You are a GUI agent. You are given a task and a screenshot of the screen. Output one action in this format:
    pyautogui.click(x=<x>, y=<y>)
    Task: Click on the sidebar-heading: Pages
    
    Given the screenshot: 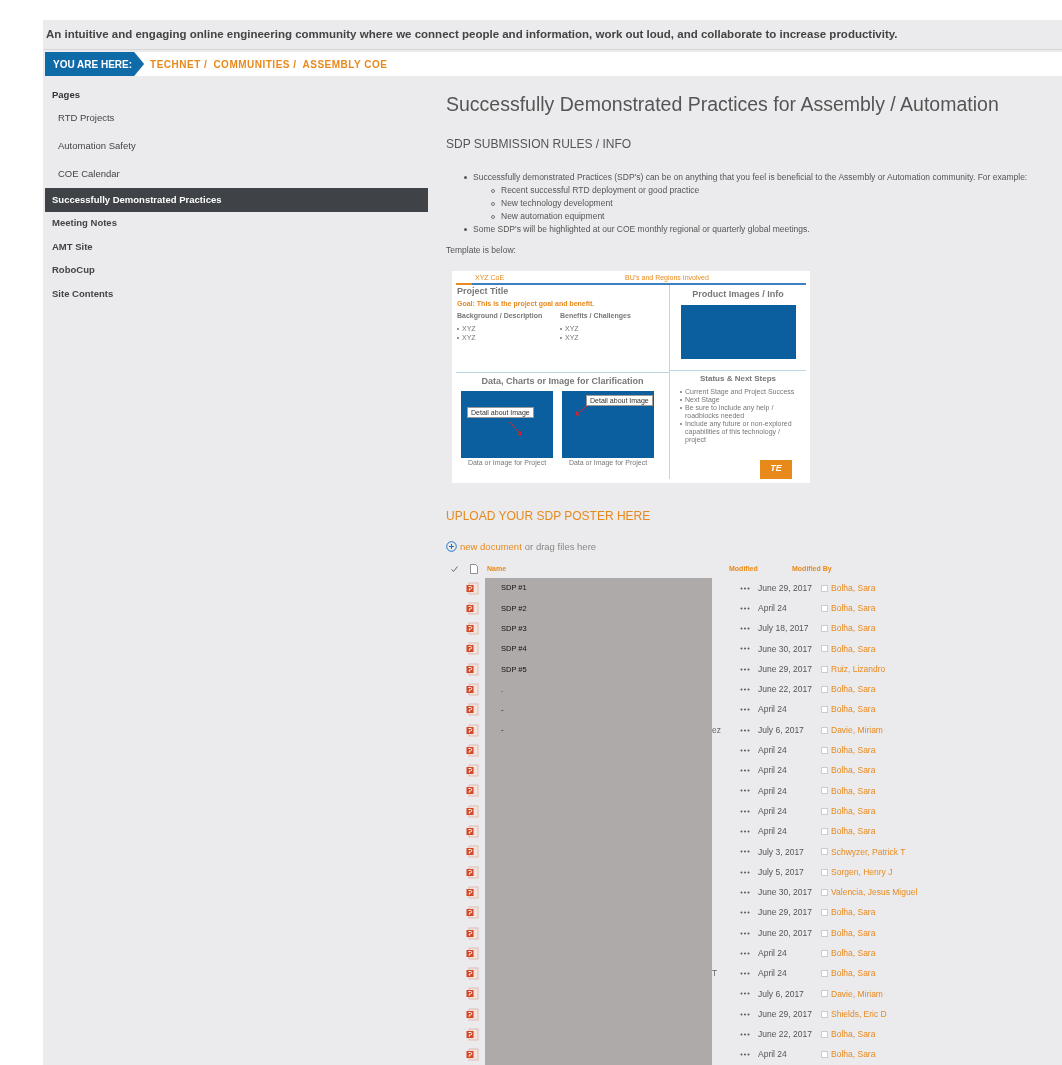 What is the action you would take?
    pyautogui.click(x=236, y=96)
    